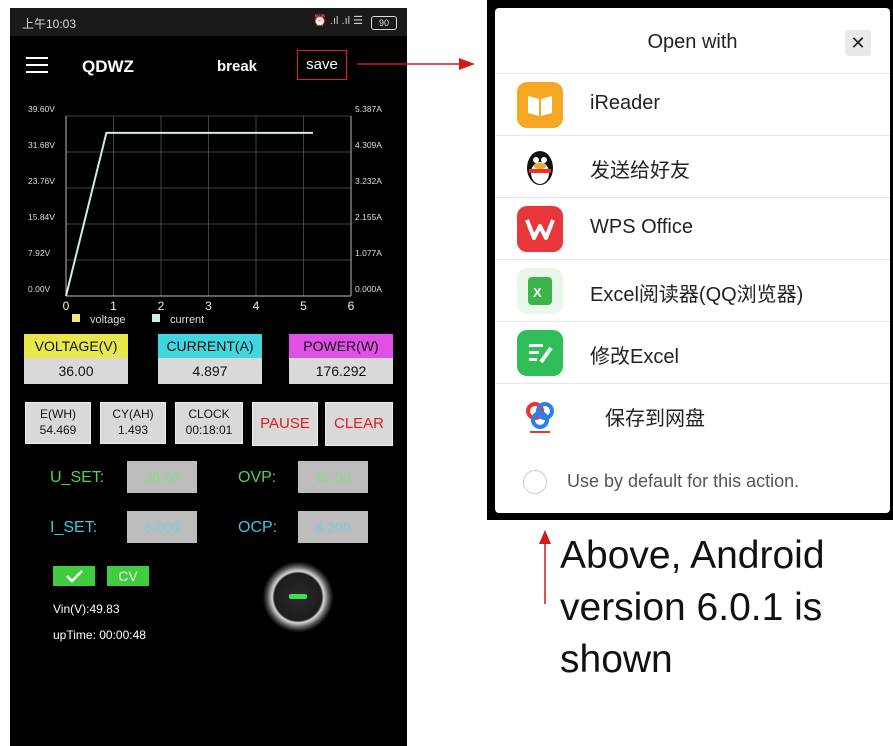 Image resolution: width=893 pixels, height=746 pixels. Describe the element at coordinates (416, 64) in the screenshot. I see `arrow-right-icon` at that location.